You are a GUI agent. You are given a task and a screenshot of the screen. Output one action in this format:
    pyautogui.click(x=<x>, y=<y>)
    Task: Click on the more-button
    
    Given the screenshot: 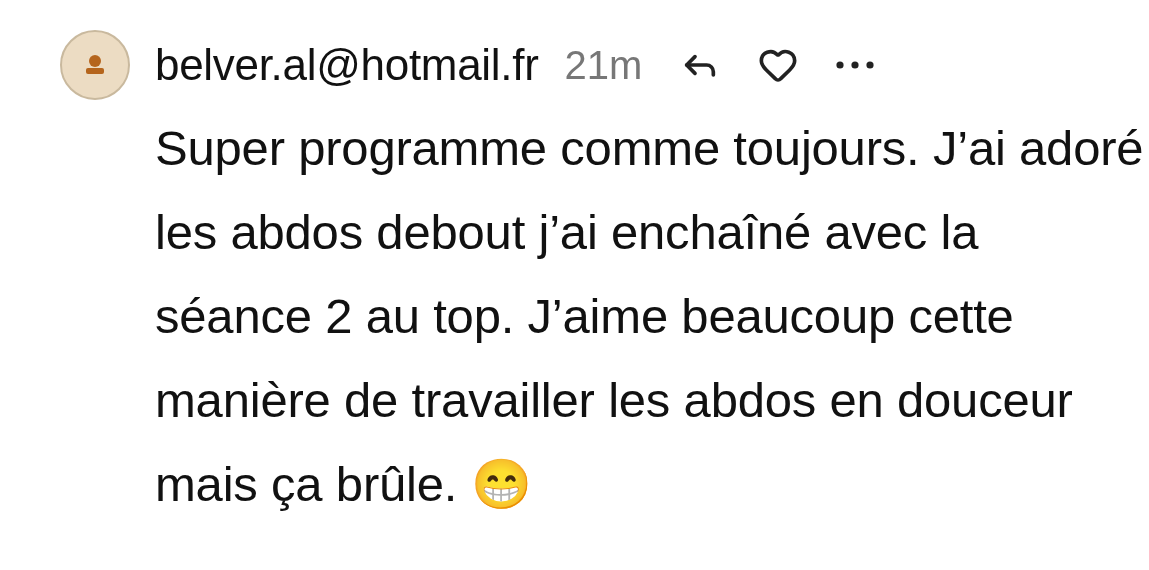 What is the action you would take?
    pyautogui.click(x=855, y=65)
    